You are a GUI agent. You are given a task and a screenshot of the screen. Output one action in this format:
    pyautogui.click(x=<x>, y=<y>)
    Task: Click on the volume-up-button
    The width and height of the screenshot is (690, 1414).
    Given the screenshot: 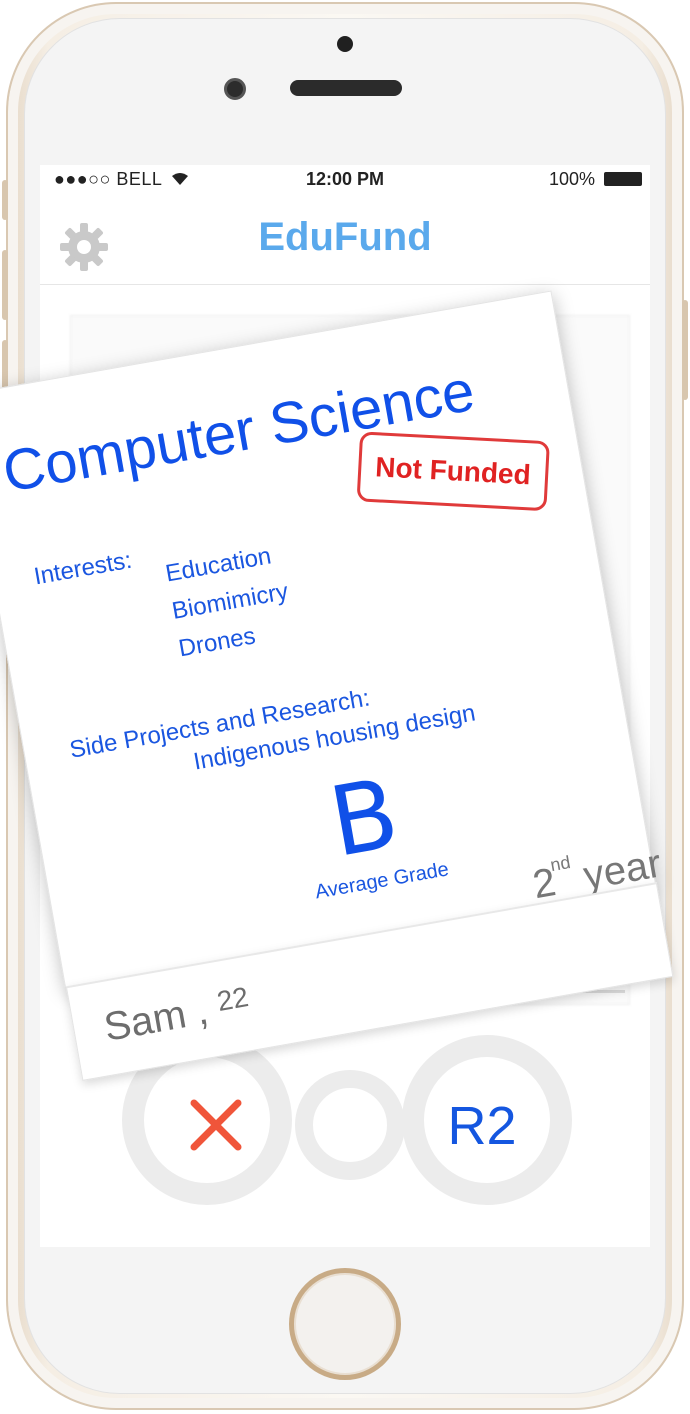 What is the action you would take?
    pyautogui.click(x=5, y=285)
    